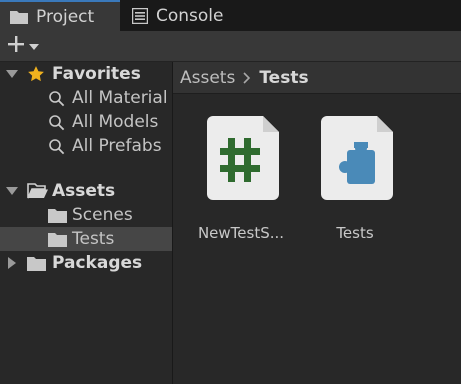  Describe the element at coordinates (16, 46) in the screenshot. I see `plus-icon` at that location.